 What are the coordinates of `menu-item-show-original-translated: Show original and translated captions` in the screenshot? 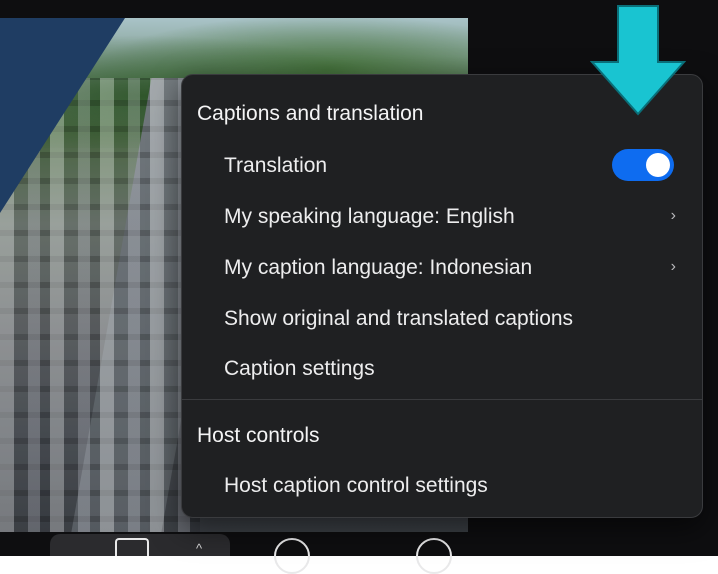 It's located at (398, 319).